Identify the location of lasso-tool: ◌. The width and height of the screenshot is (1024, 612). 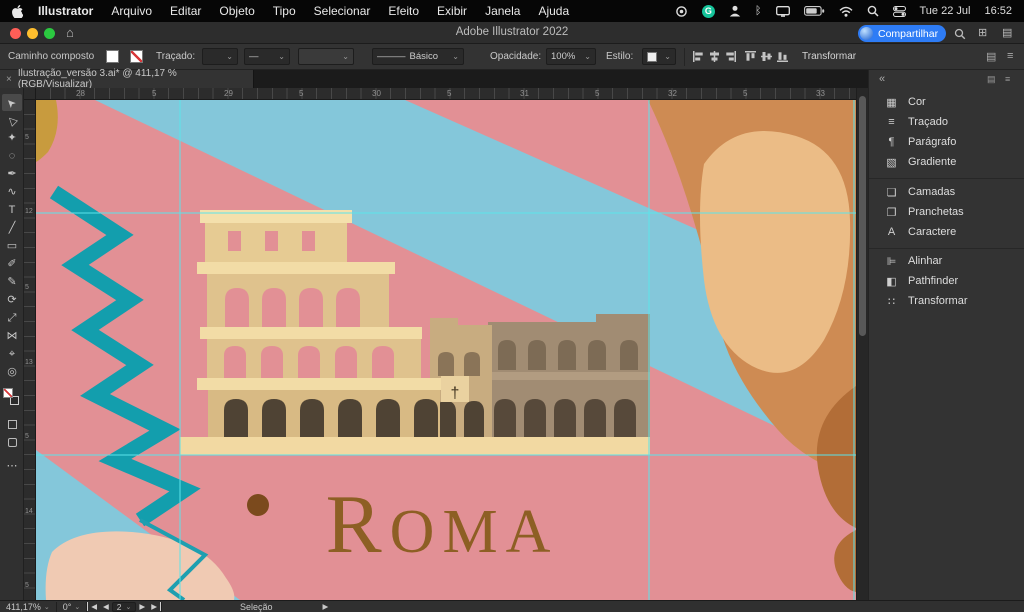
(12, 156).